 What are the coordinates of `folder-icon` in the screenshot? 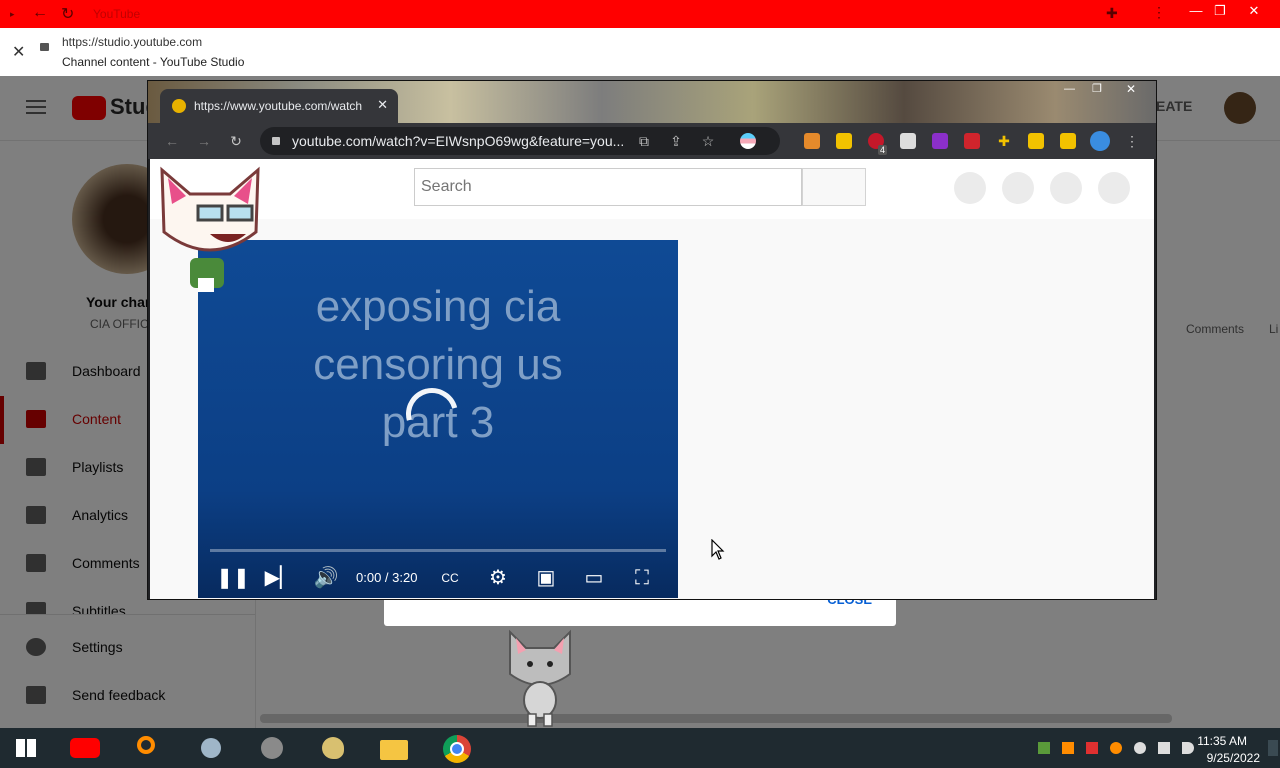 It's located at (394, 750).